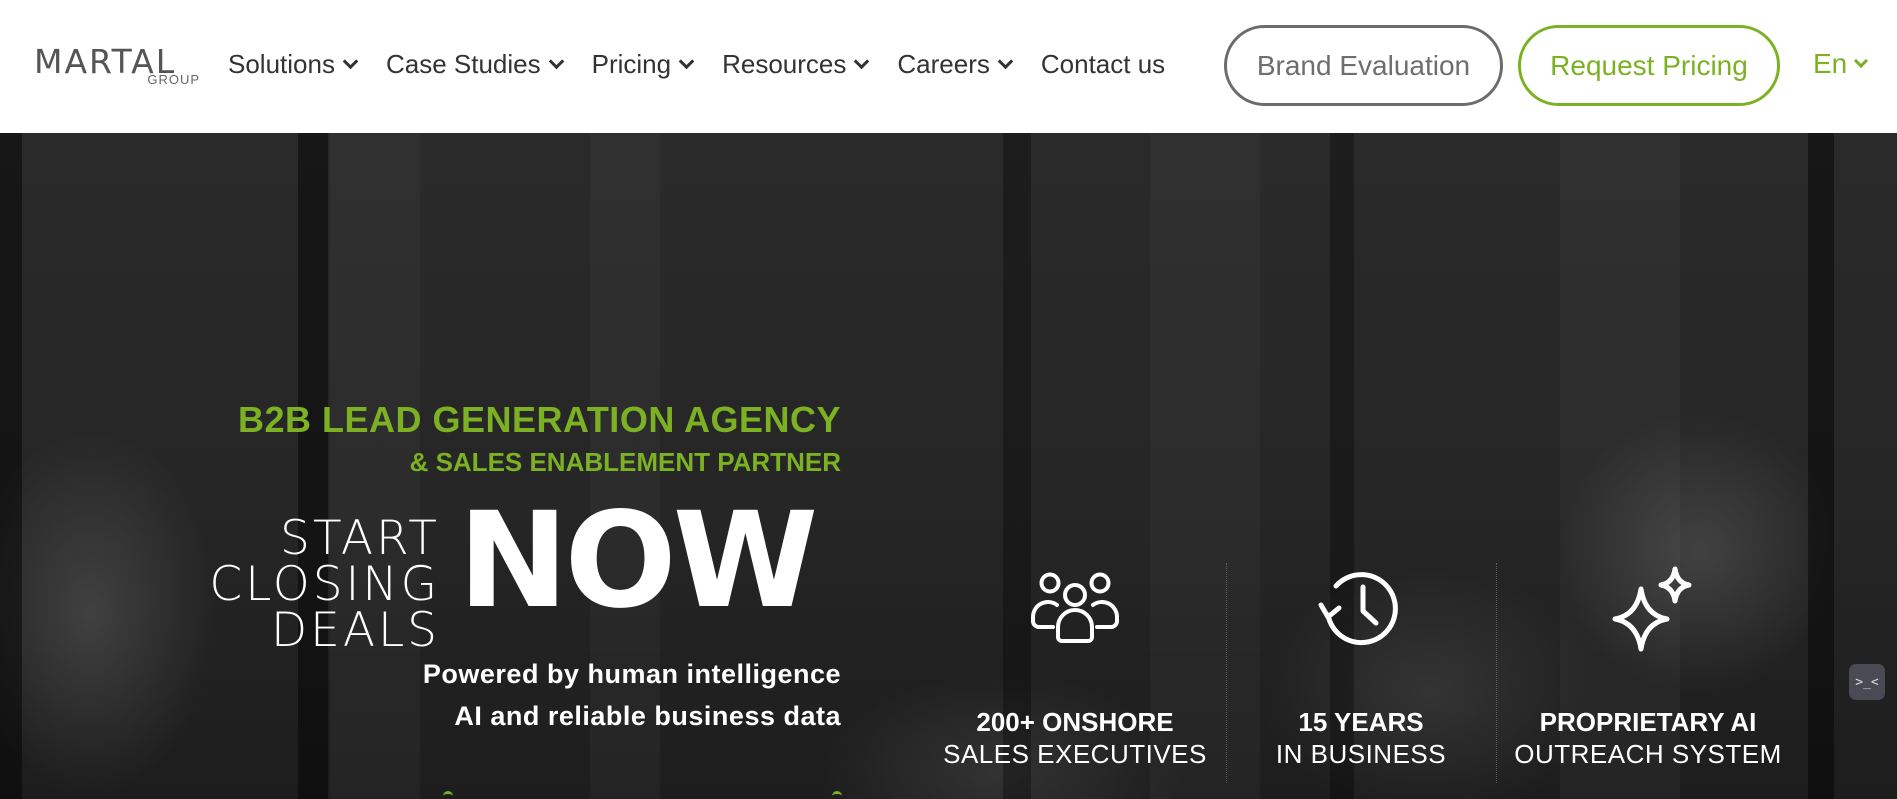 The height and width of the screenshot is (799, 1897). What do you see at coordinates (355, 630) in the screenshot?
I see `headline-line: DEALS` at bounding box center [355, 630].